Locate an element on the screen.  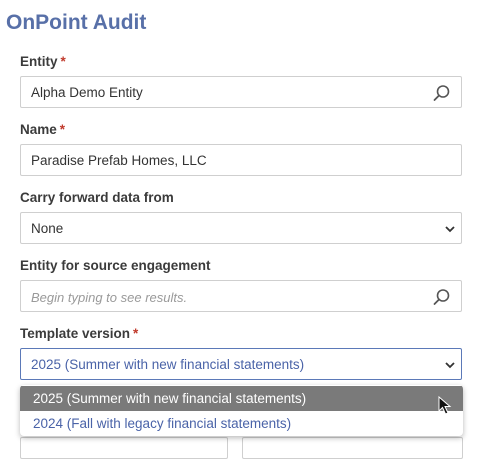
end-date-input is located at coordinates (352, 448).